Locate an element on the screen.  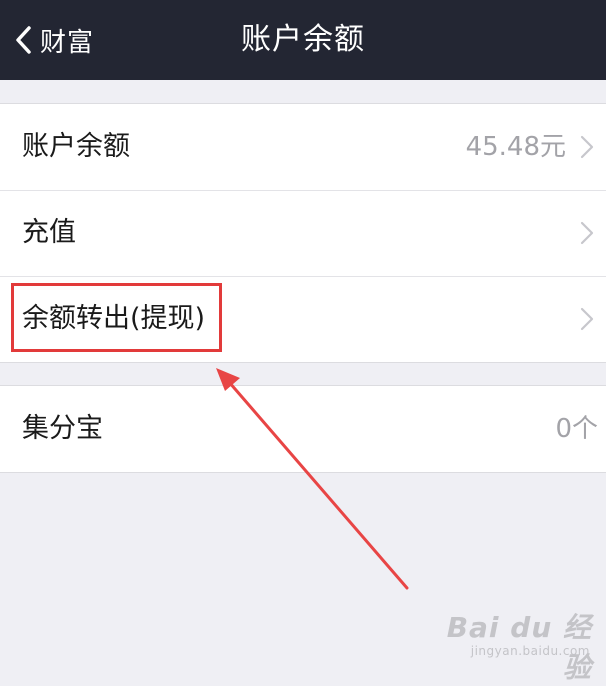
list-item-label: 充值 is located at coordinates (49, 232).